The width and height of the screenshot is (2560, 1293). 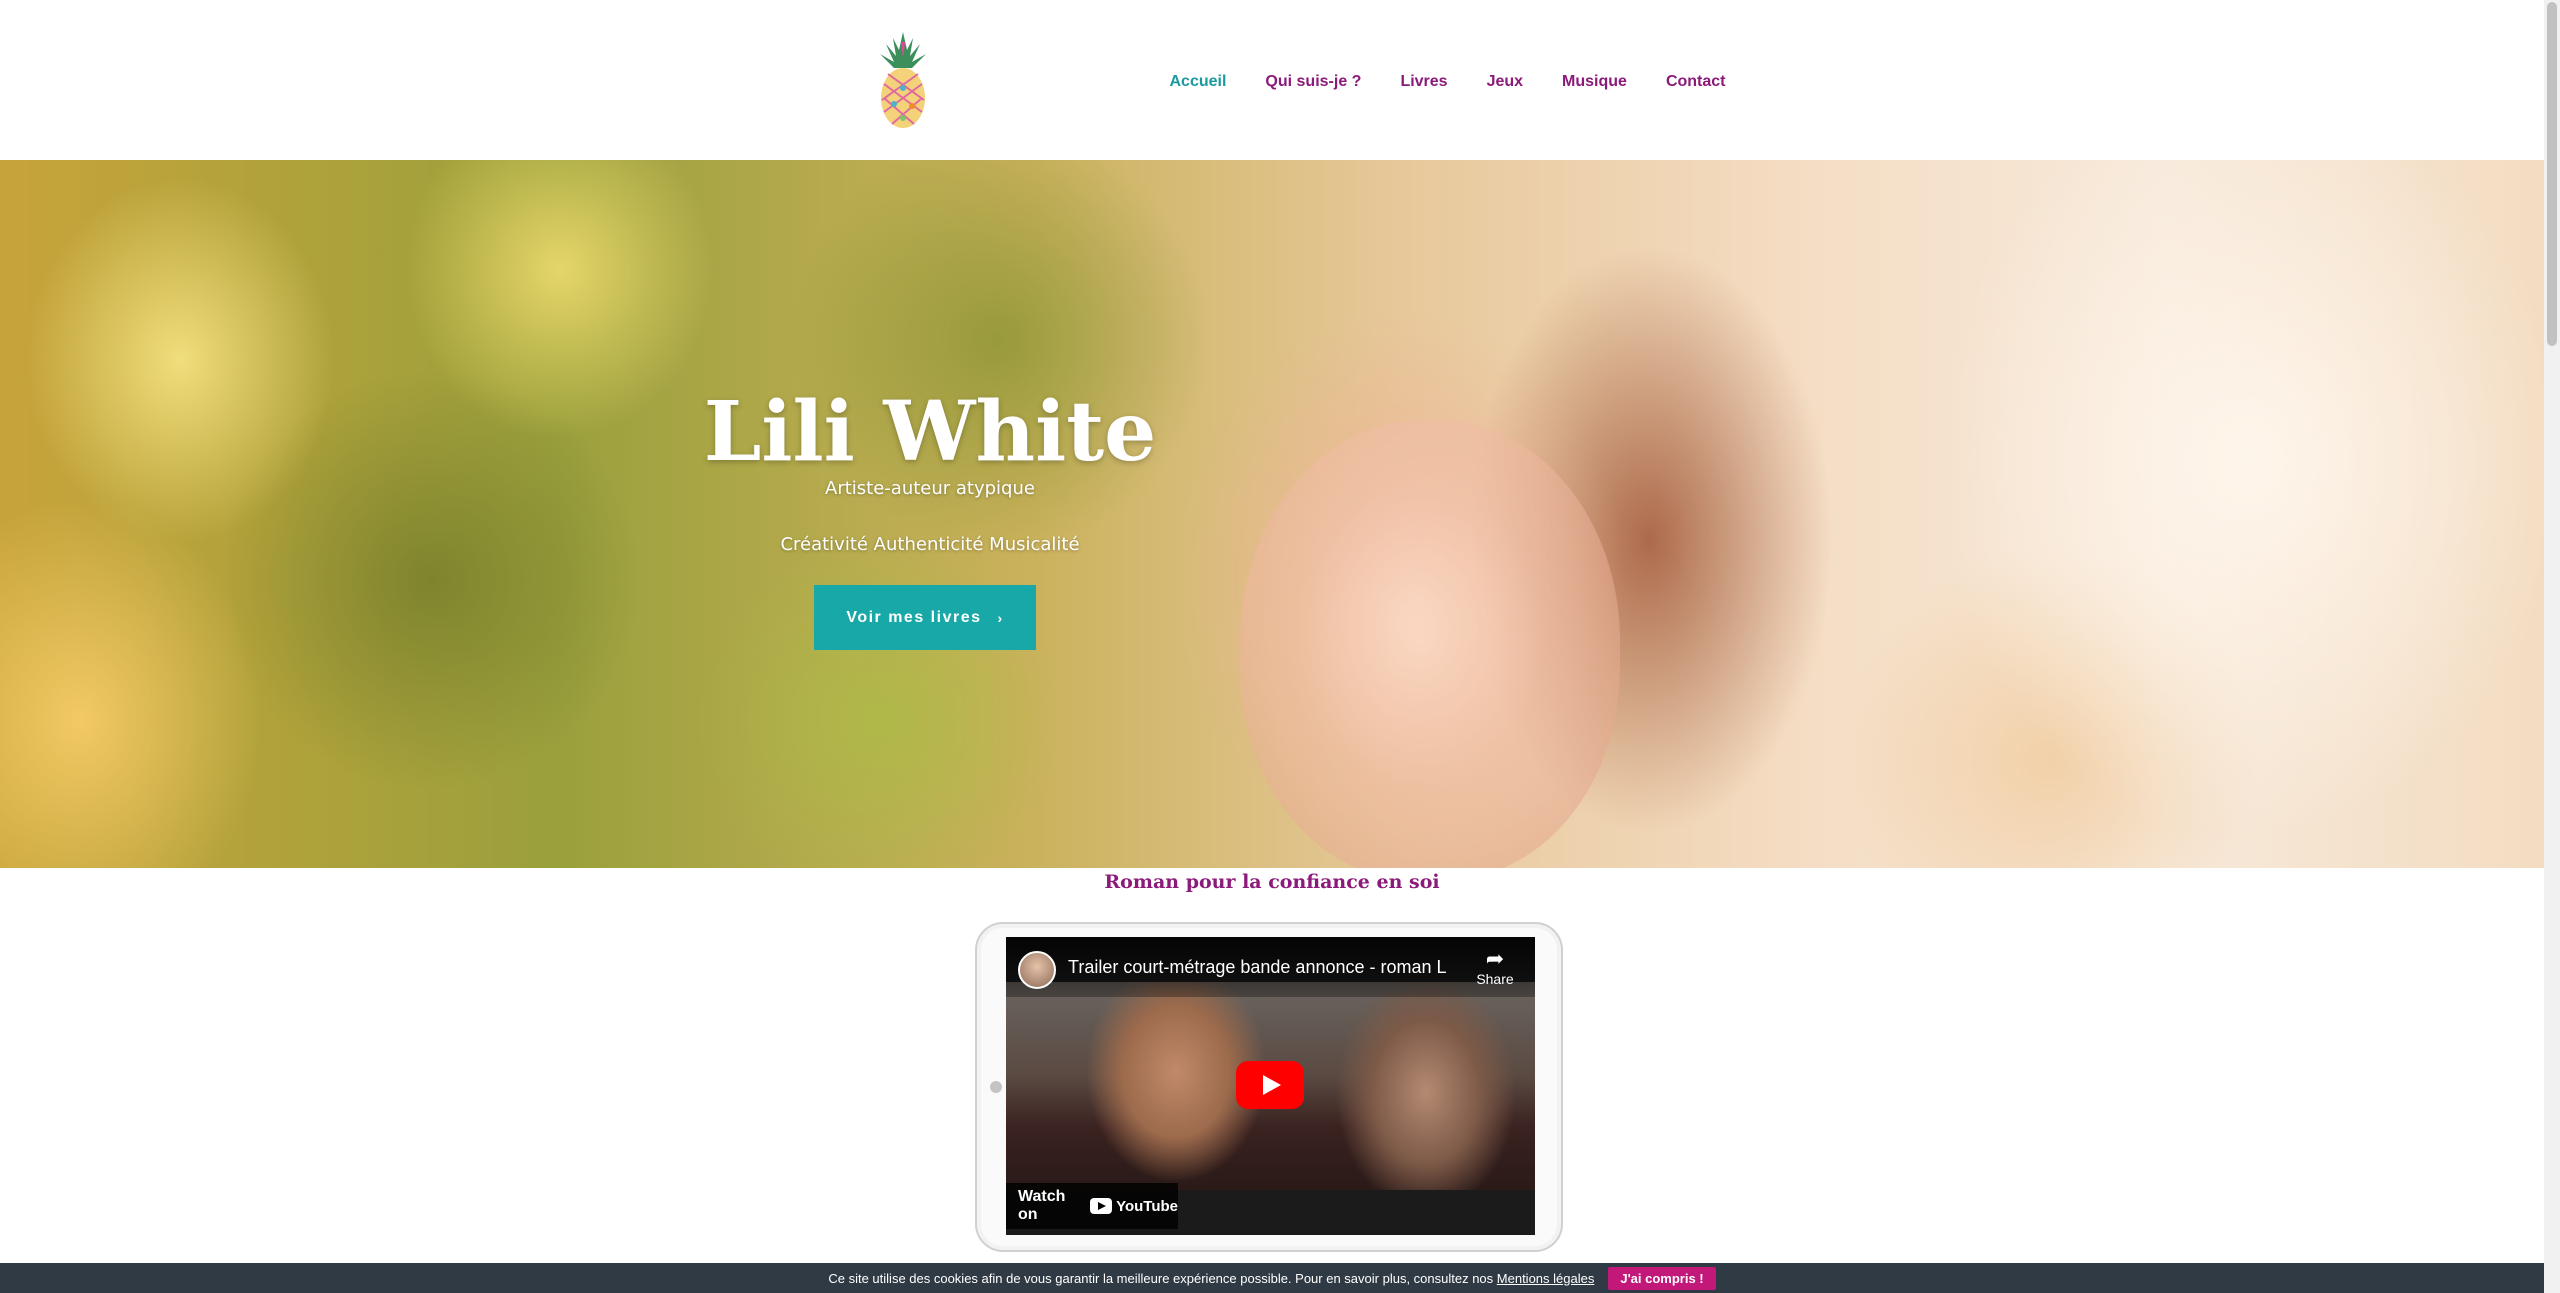 What do you see at coordinates (903, 81) in the screenshot?
I see `pineapple-logo-icon` at bounding box center [903, 81].